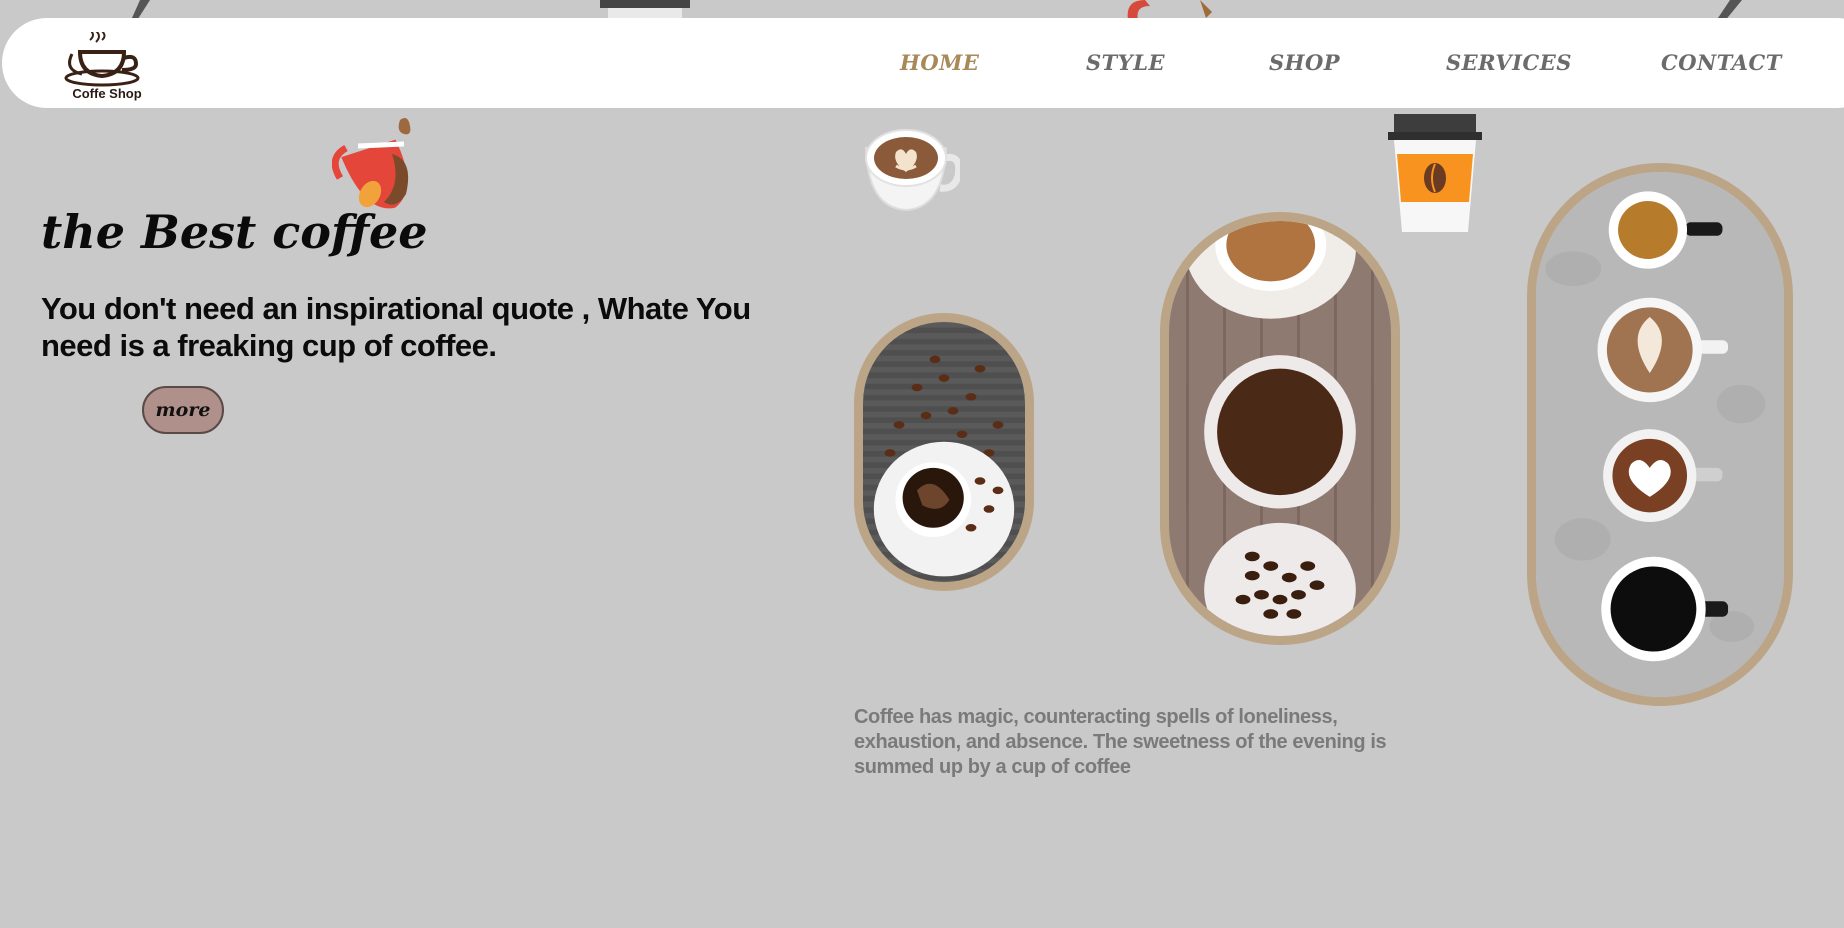 Image resolution: width=1844 pixels, height=928 pixels. Describe the element at coordinates (1509, 62) in the screenshot. I see `nav-services: SERVICES` at that location.